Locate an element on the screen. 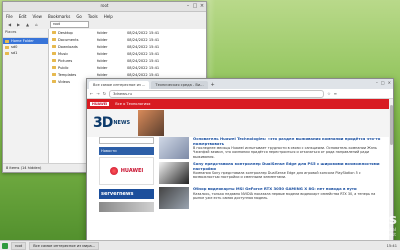  ad-banner: HUAWEI is located at coordinates (126, 171).